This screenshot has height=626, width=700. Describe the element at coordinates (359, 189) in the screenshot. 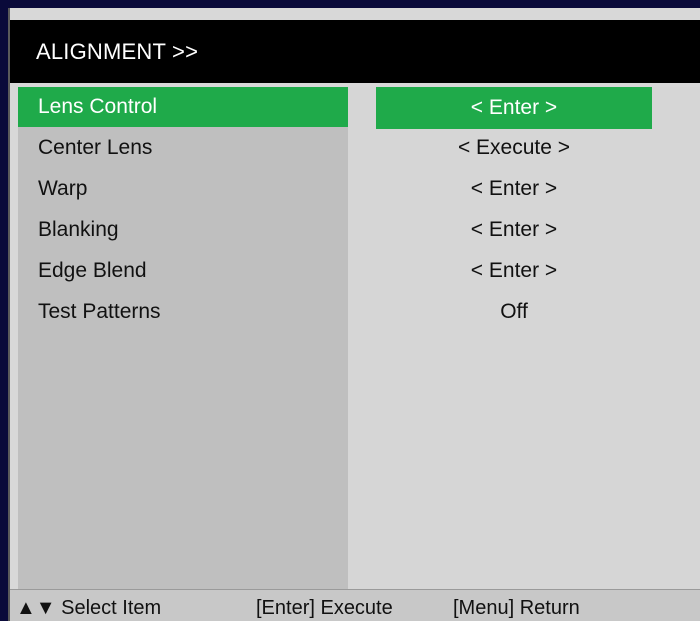

I see `menu-item-warp: Warp < Enter >` at that location.